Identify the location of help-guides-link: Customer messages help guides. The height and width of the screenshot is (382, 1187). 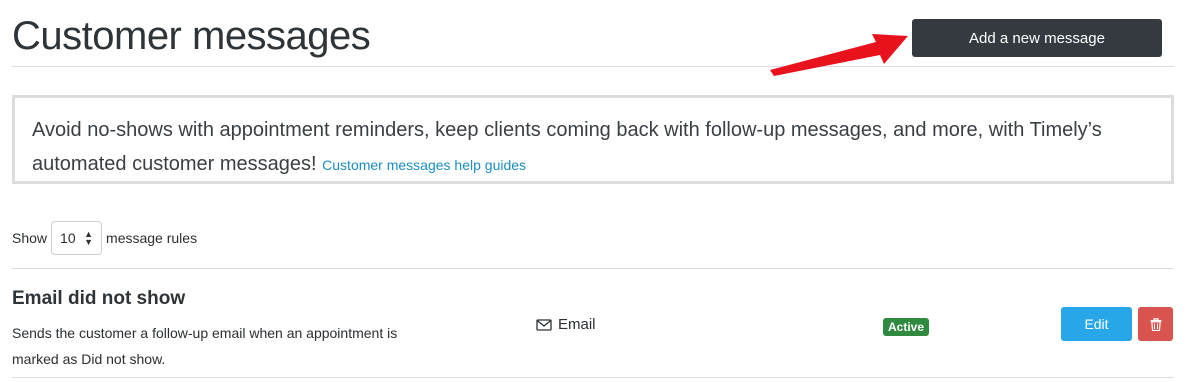
(424, 165).